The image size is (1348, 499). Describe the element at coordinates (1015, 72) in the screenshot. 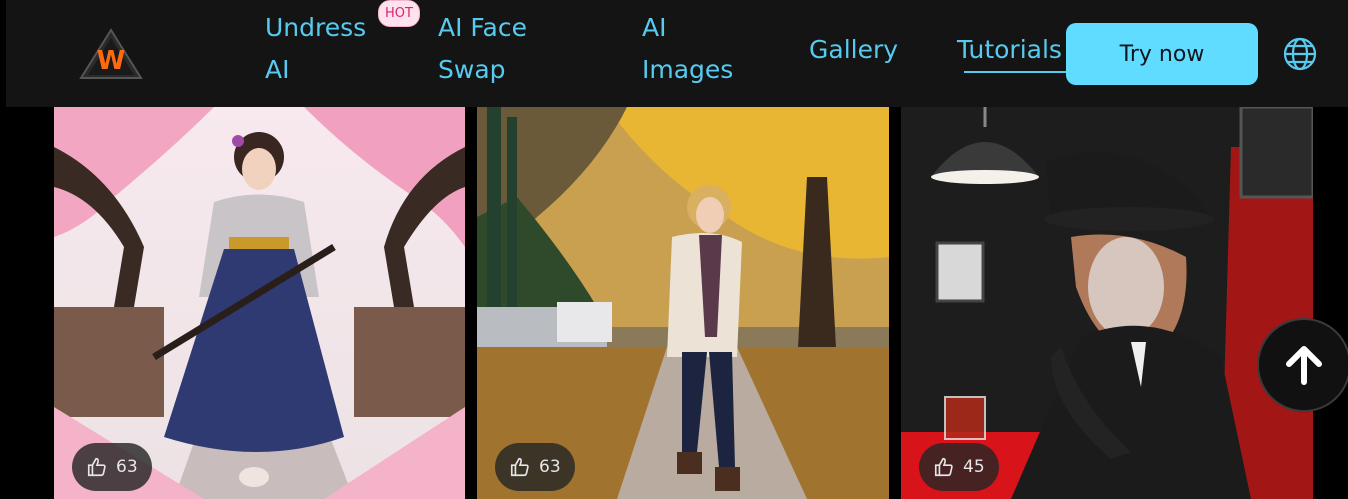

I see `tutorials-underline` at that location.